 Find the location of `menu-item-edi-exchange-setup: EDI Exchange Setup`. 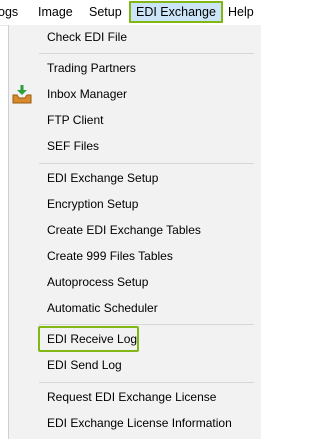

menu-item-edi-exchange-setup: EDI Exchange Setup is located at coordinates (102, 178).